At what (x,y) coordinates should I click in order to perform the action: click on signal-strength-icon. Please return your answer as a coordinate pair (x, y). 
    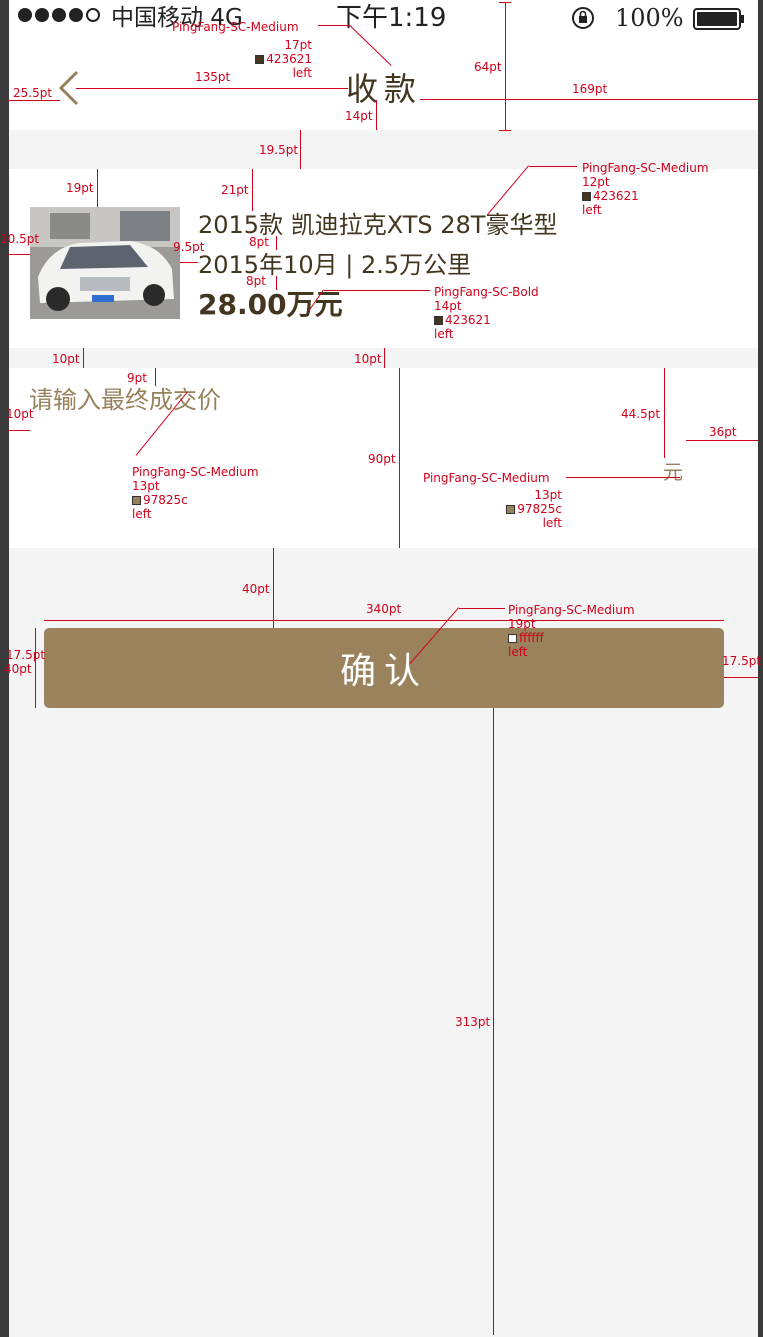
    Looking at the image, I should click on (59, 22).